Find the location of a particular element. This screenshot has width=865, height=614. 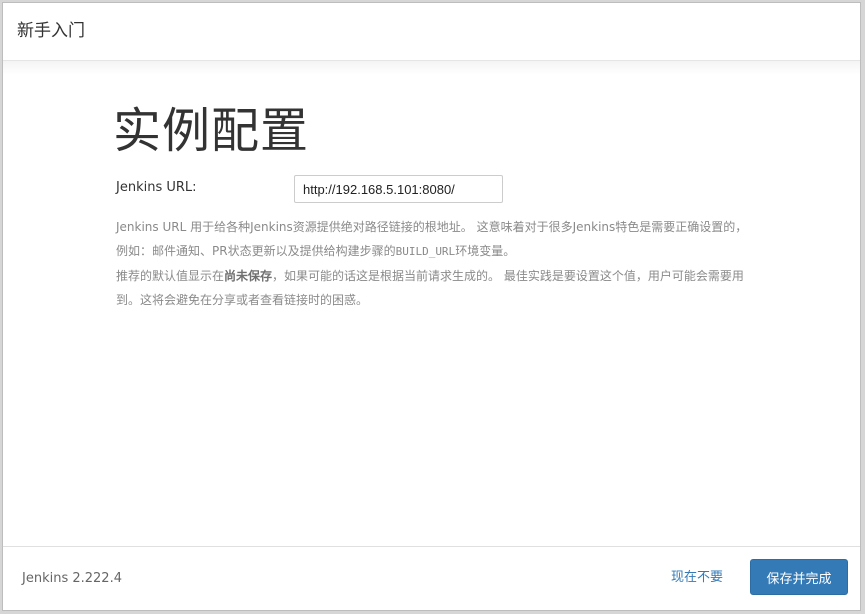

dialog-title: 新手入门 is located at coordinates (51, 31).